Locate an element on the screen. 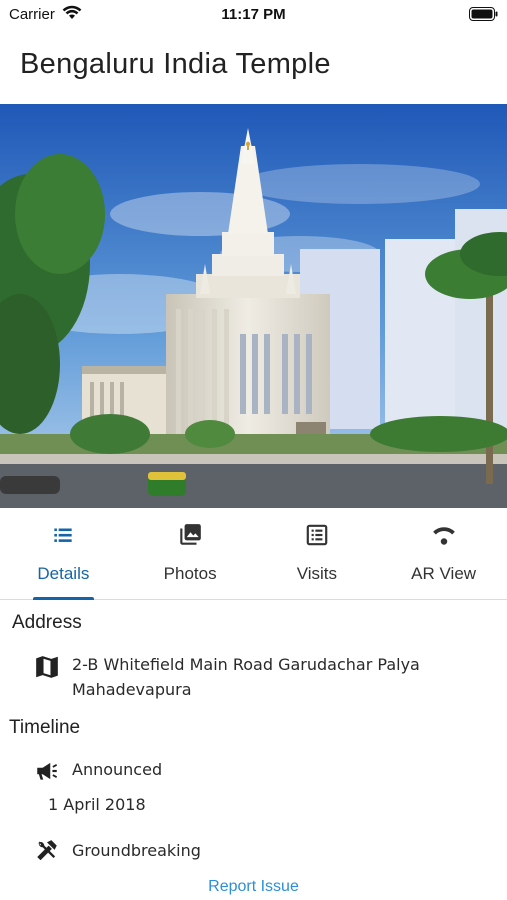 The height and width of the screenshot is (900, 507). tab-bar: Details Photos Visits AR View is located at coordinates (253, 554).